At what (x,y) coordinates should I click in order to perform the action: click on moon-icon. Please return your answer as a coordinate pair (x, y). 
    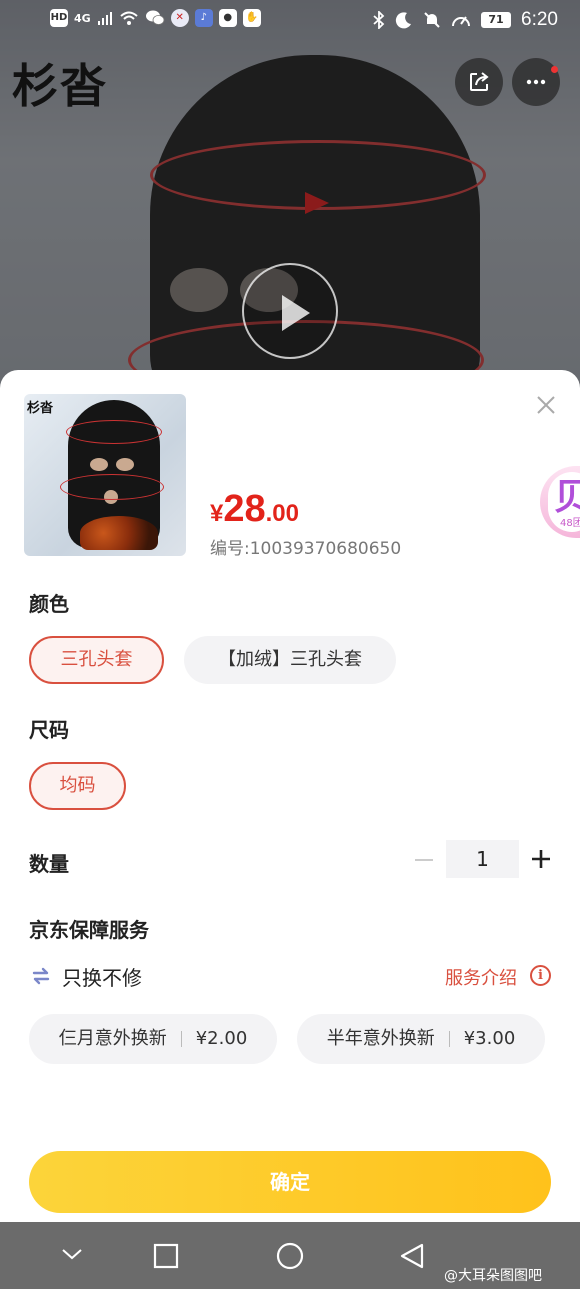
    Looking at the image, I should click on (403, 20).